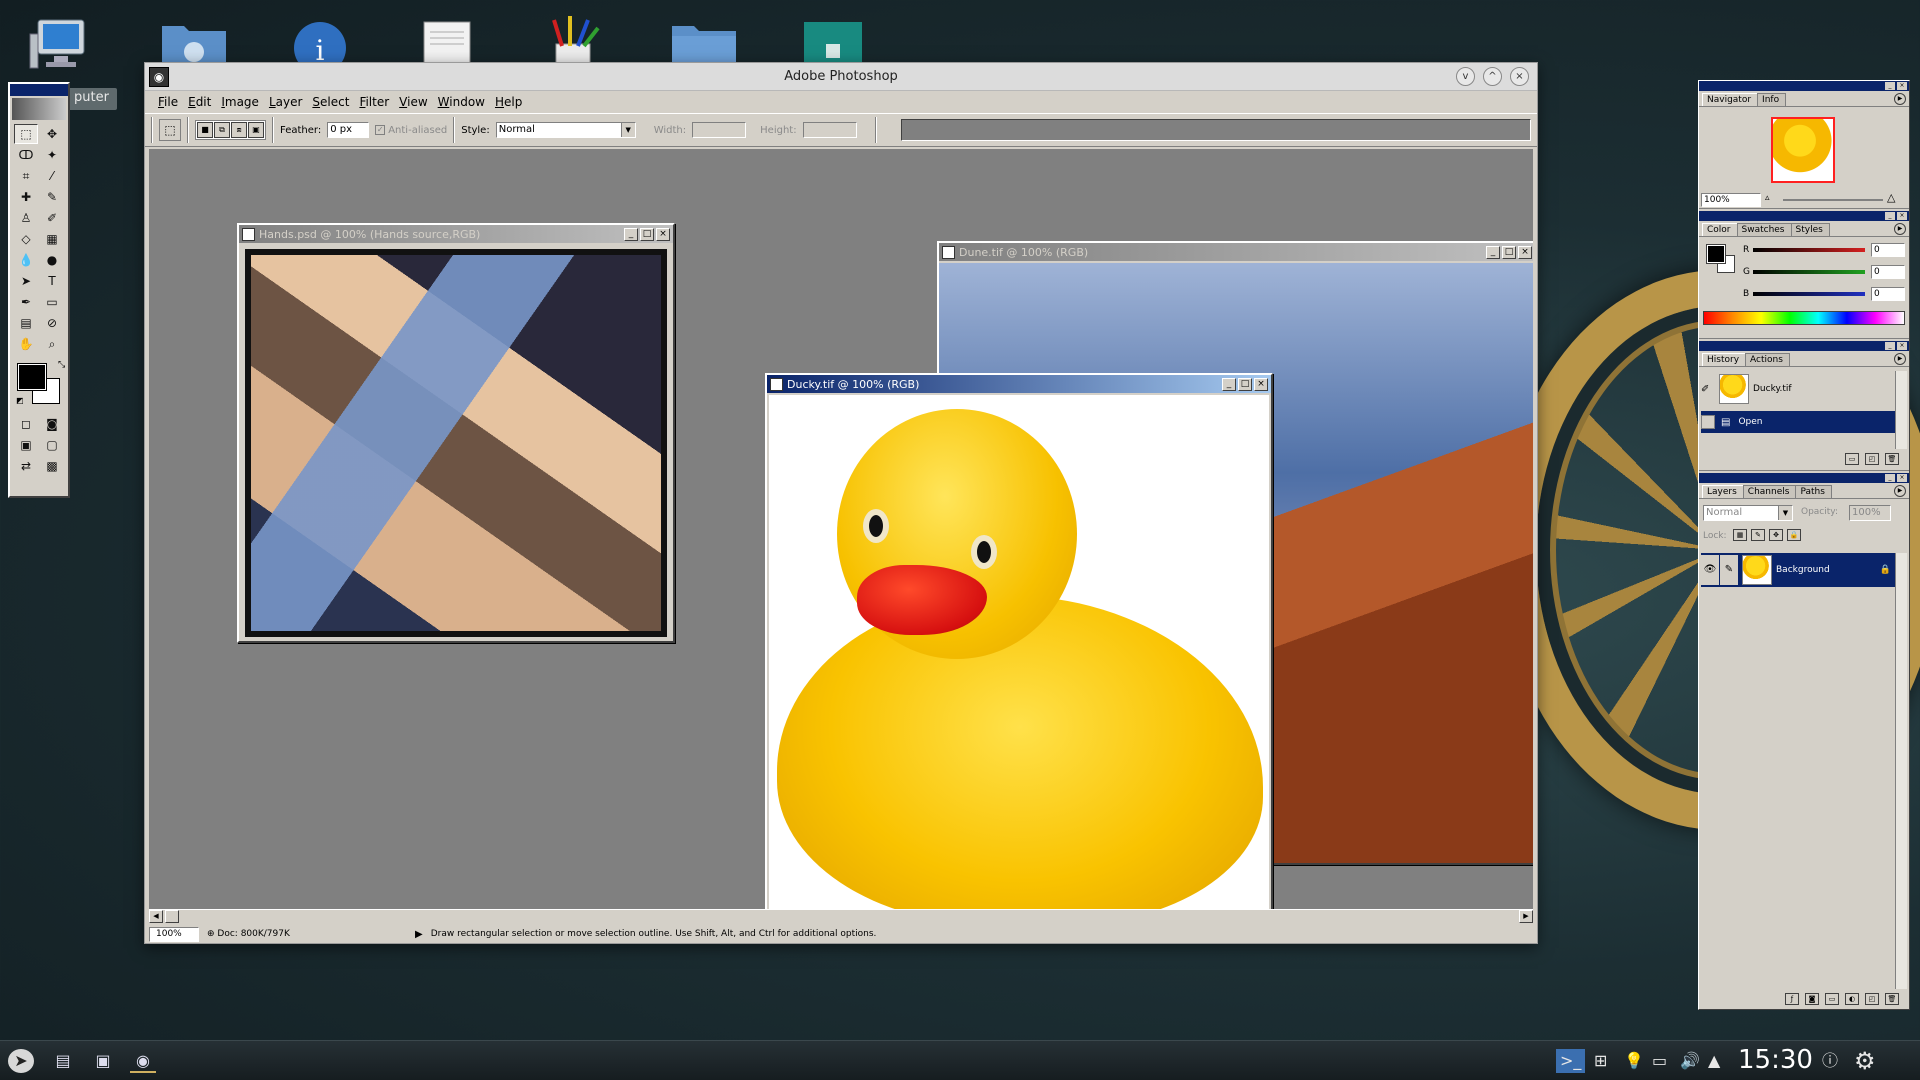  What do you see at coordinates (52, 344) in the screenshot?
I see `zoom-tool-icon: ⌕` at bounding box center [52, 344].